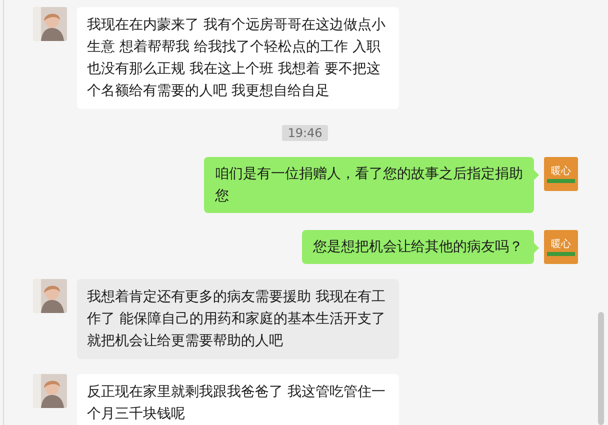 This screenshot has height=425, width=608. I want to click on message-bubble: 您是想把机会让给其他的病友吗？, so click(418, 247).